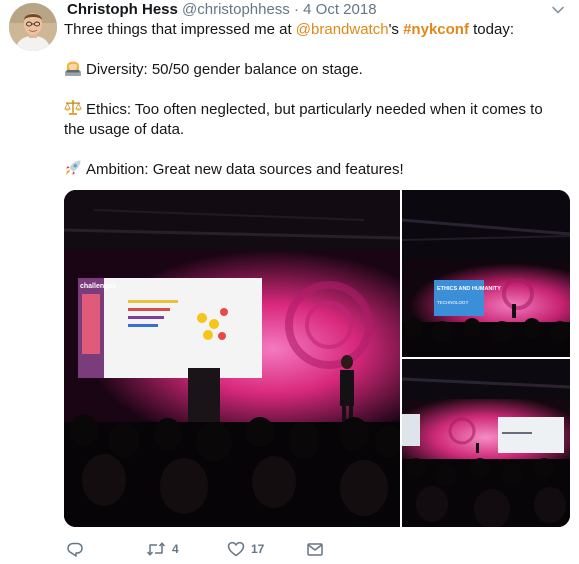 The image size is (579, 564). I want to click on chevron-down-icon, so click(558, 10).